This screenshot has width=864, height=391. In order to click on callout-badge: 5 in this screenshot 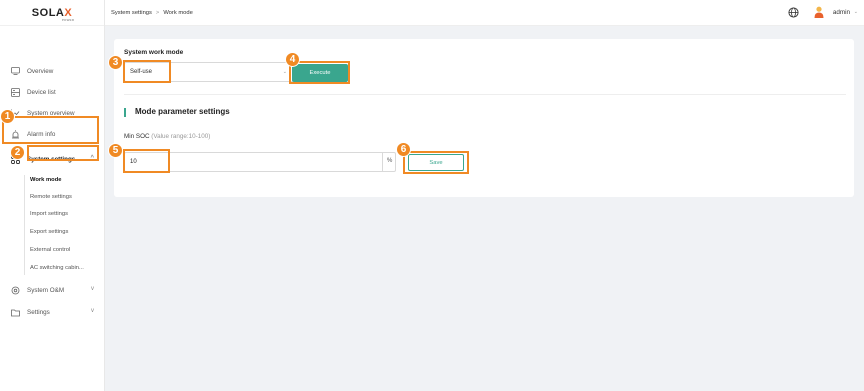, I will do `click(115, 150)`.